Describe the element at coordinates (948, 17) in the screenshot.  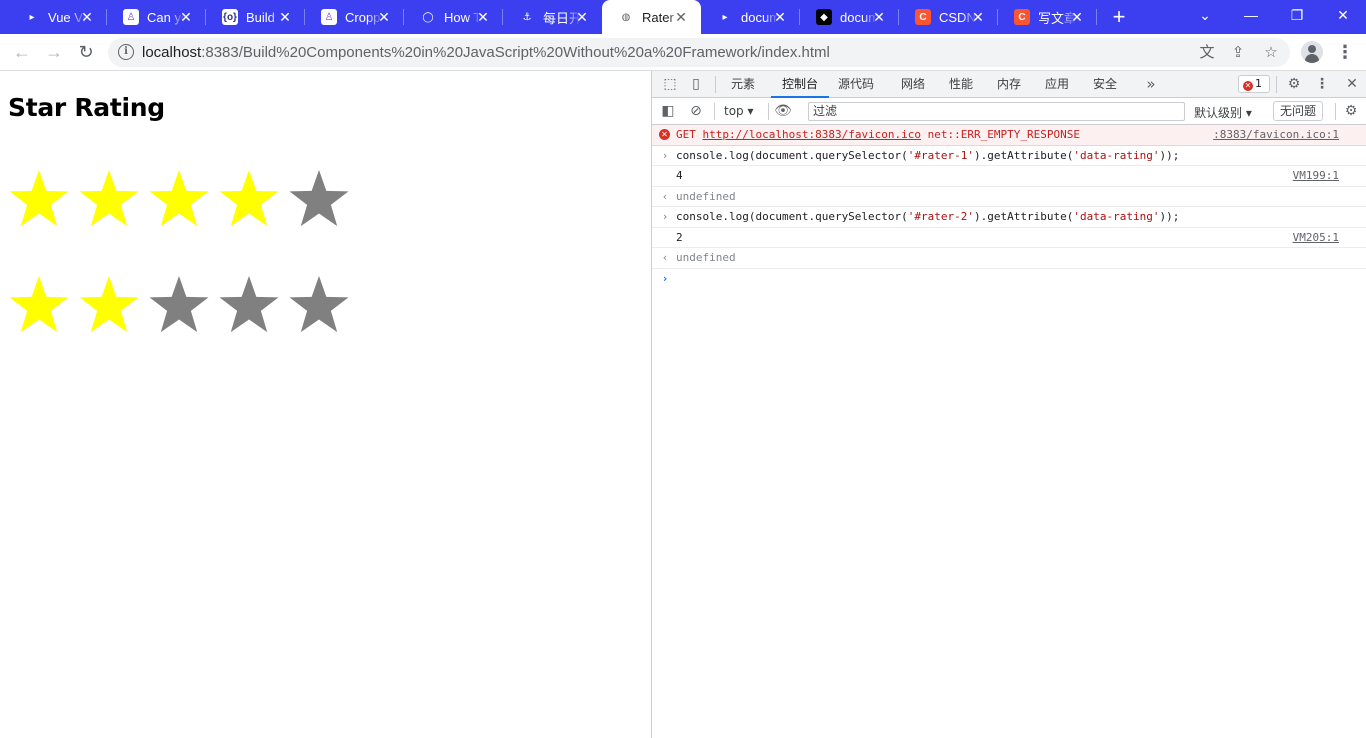
I see `browser-tab: C CSDN ✕` at that location.